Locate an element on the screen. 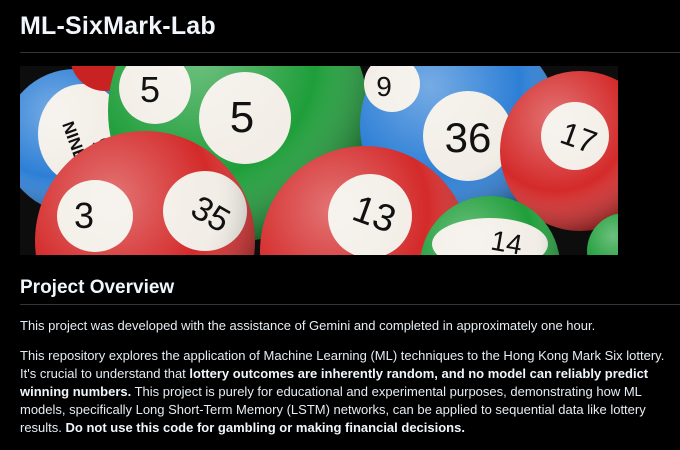 This screenshot has width=680, height=450. title-divider is located at coordinates (350, 52).